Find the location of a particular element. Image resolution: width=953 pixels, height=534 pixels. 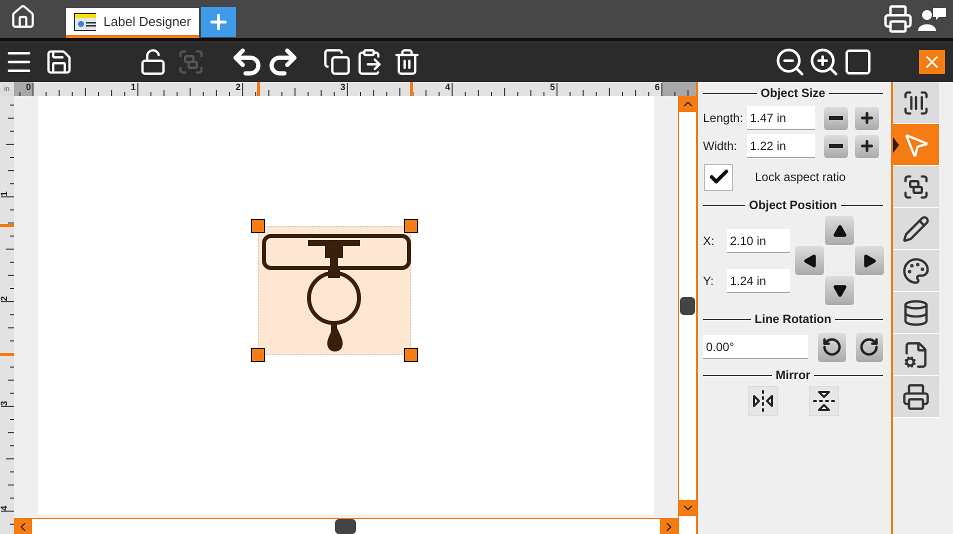

rotate-left-button is located at coordinates (832, 347).